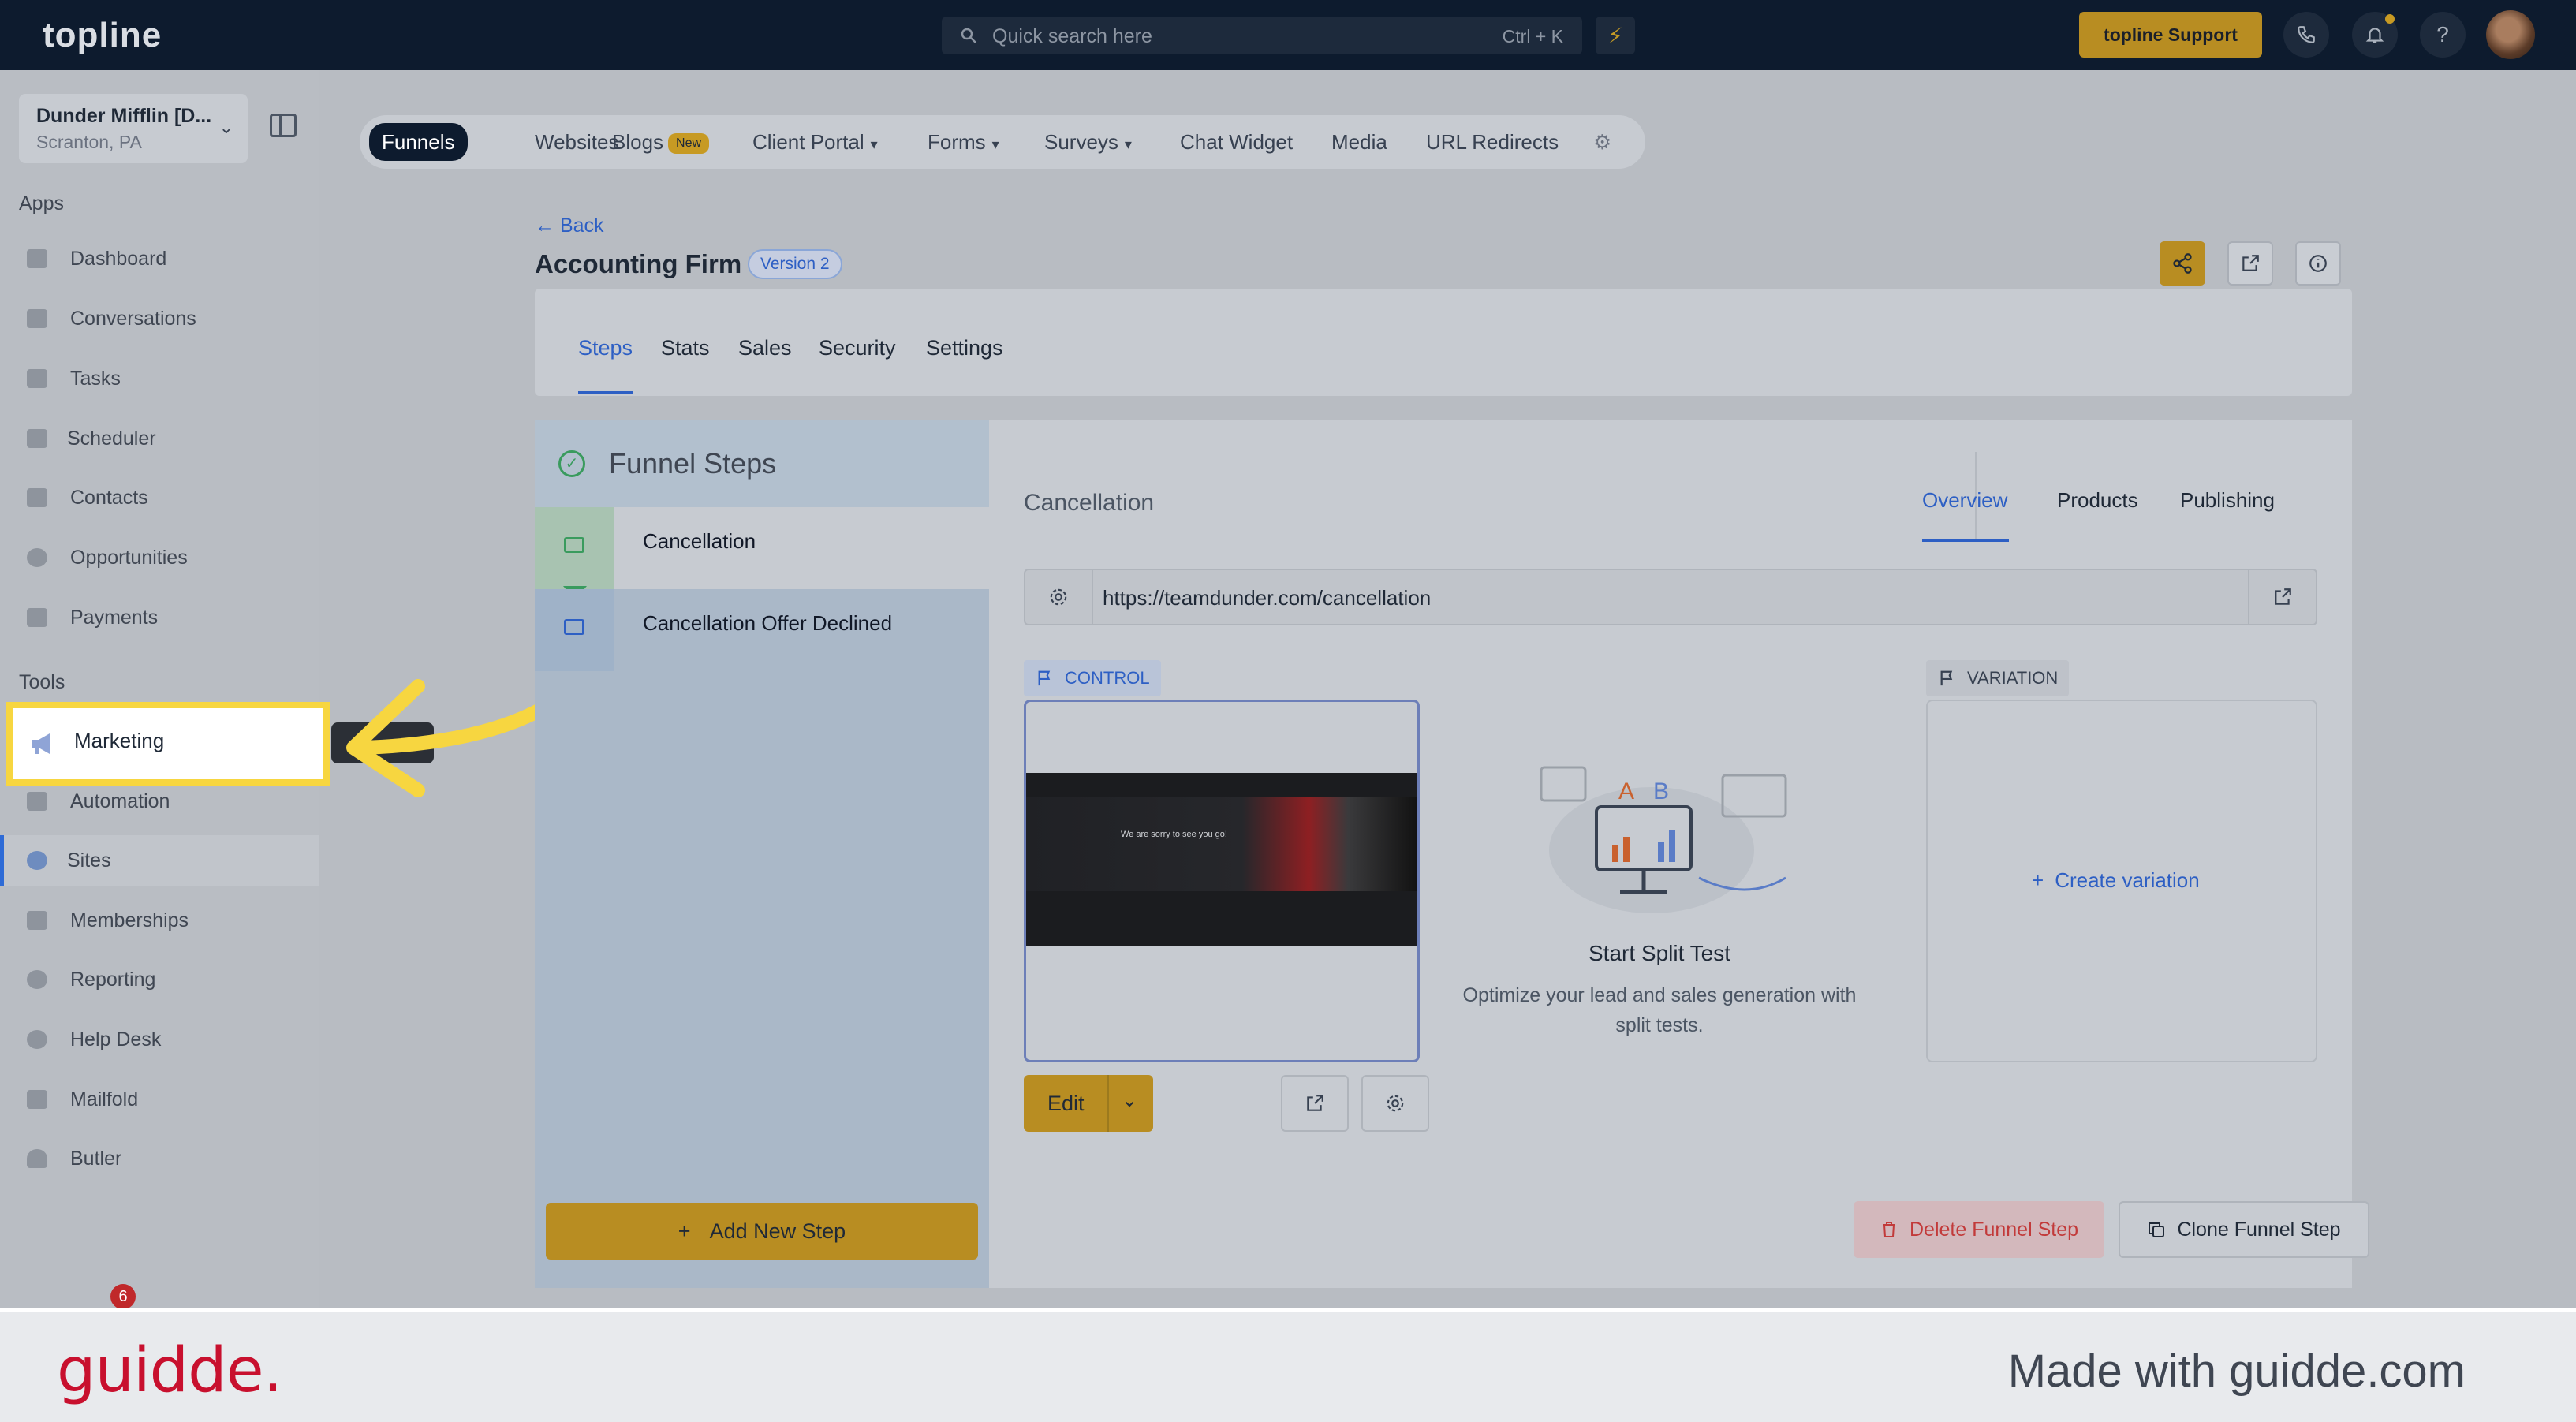 The image size is (2576, 1422). What do you see at coordinates (159, 438) in the screenshot?
I see `sidebar-item-scheduler: Scheduler` at bounding box center [159, 438].